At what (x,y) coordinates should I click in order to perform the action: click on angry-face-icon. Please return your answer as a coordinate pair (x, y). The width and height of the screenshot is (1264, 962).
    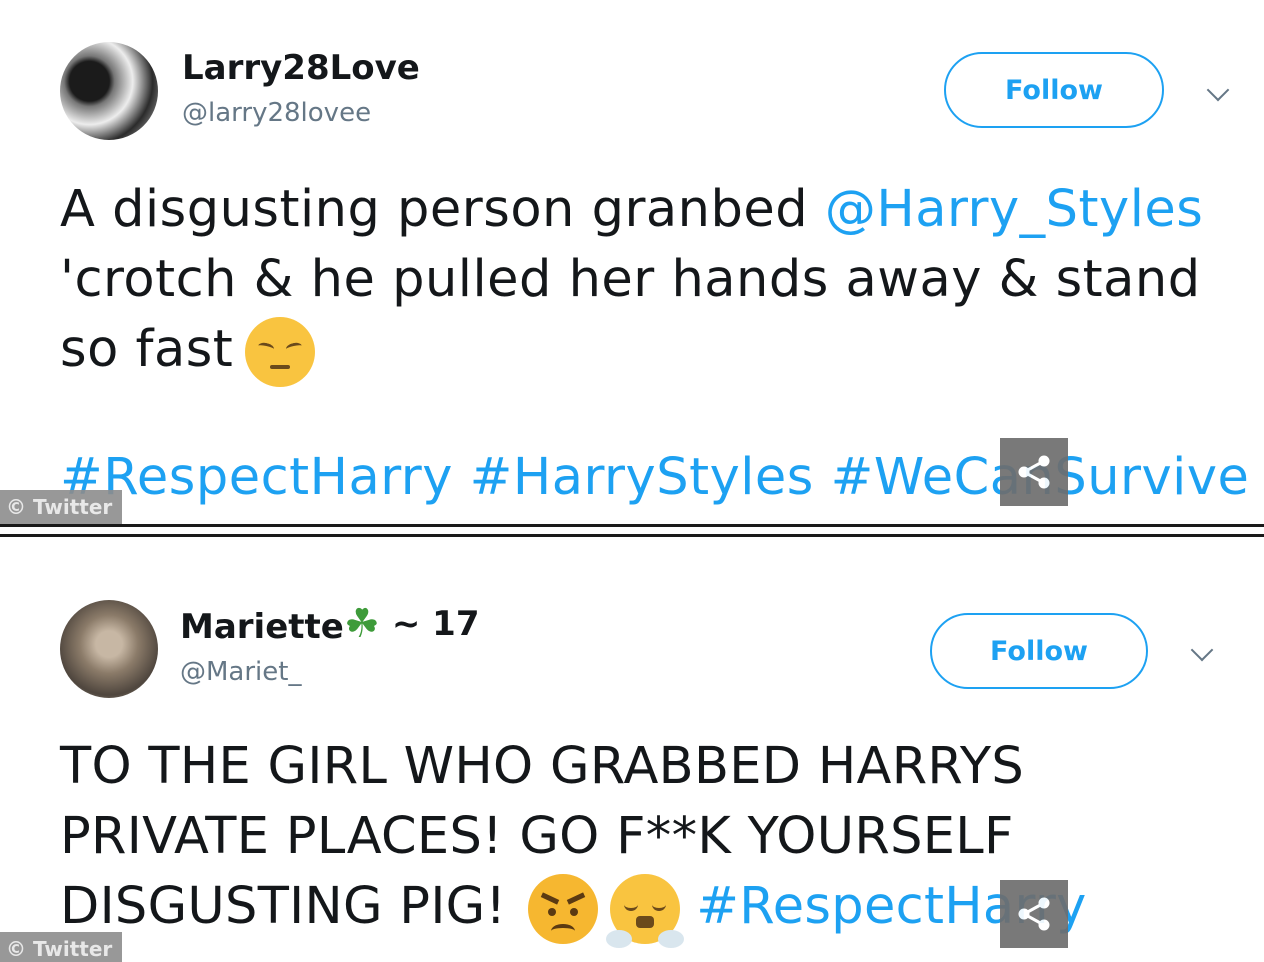
    Looking at the image, I should click on (563, 909).